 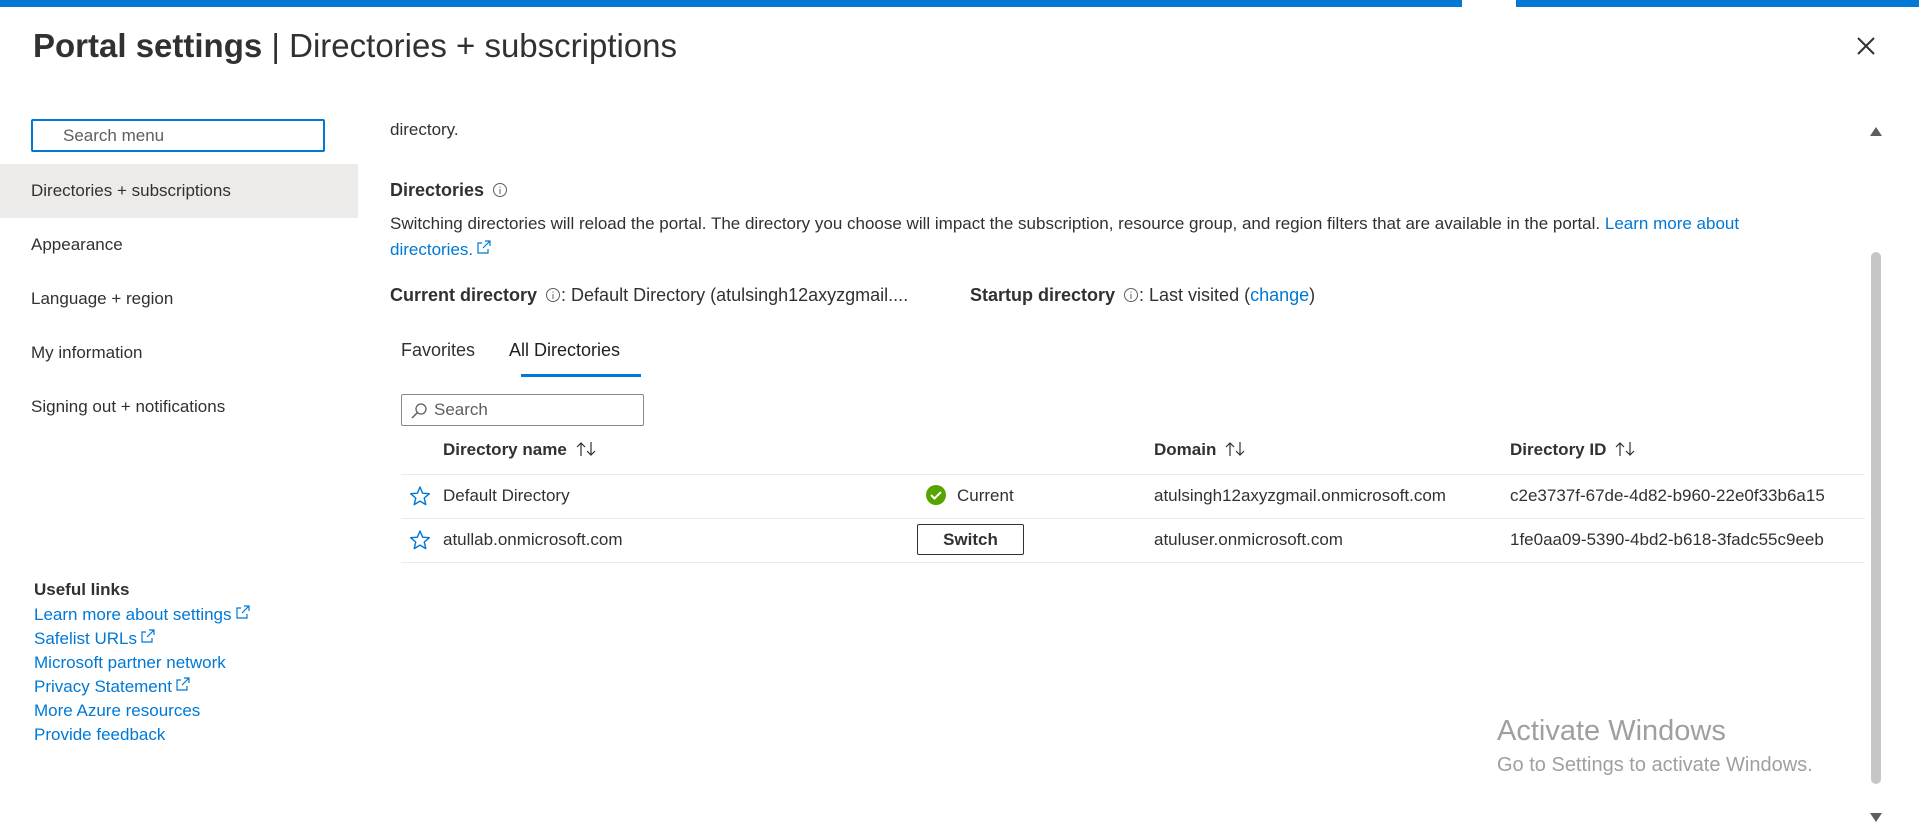 I want to click on link-label: Microsoft partner network, so click(x=130, y=662).